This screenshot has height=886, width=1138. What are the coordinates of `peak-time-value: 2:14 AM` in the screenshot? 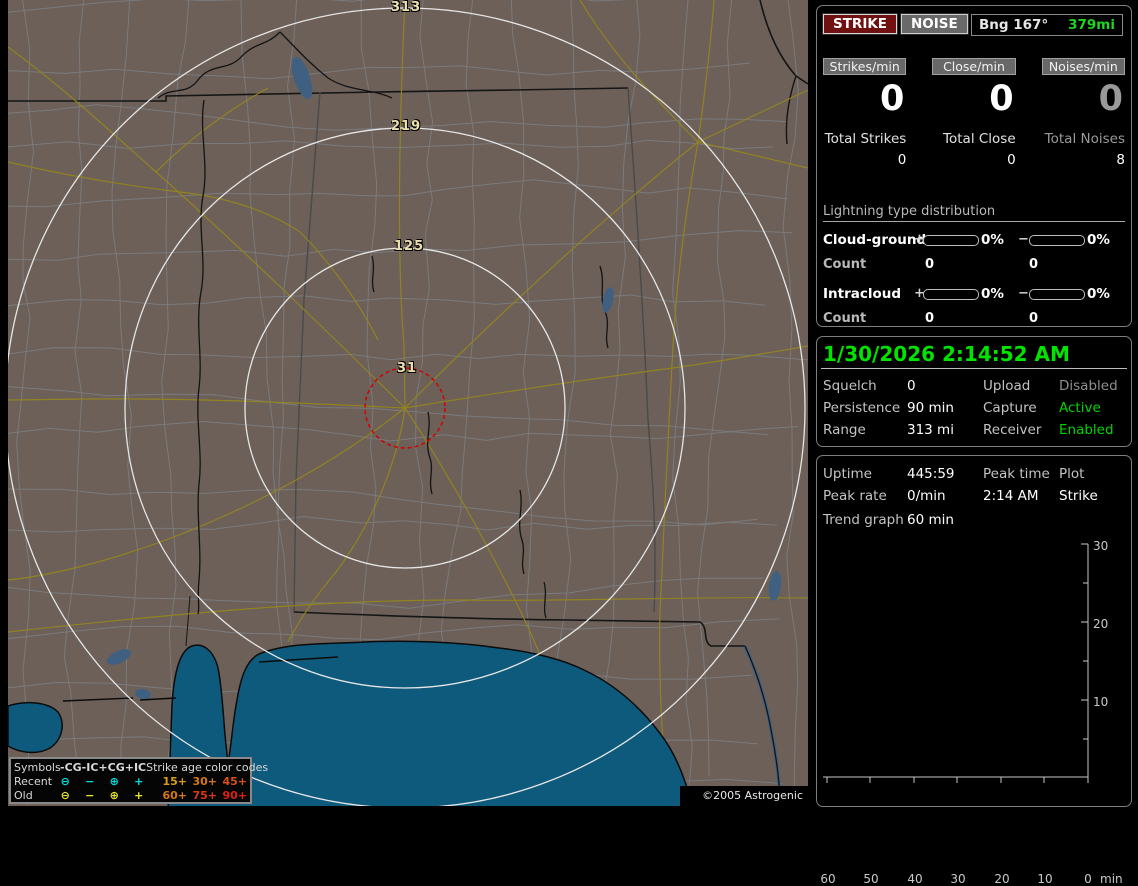 It's located at (1011, 496).